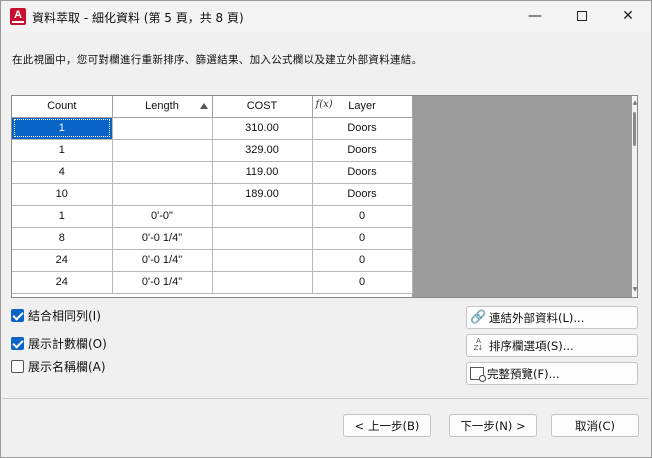  I want to click on table-row: 1 310.00 Doors, so click(212, 128).